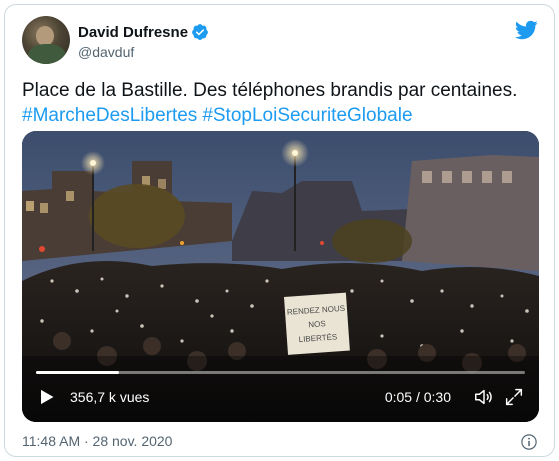  Describe the element at coordinates (110, 397) in the screenshot. I see `view-count: 356,7 k vues` at that location.